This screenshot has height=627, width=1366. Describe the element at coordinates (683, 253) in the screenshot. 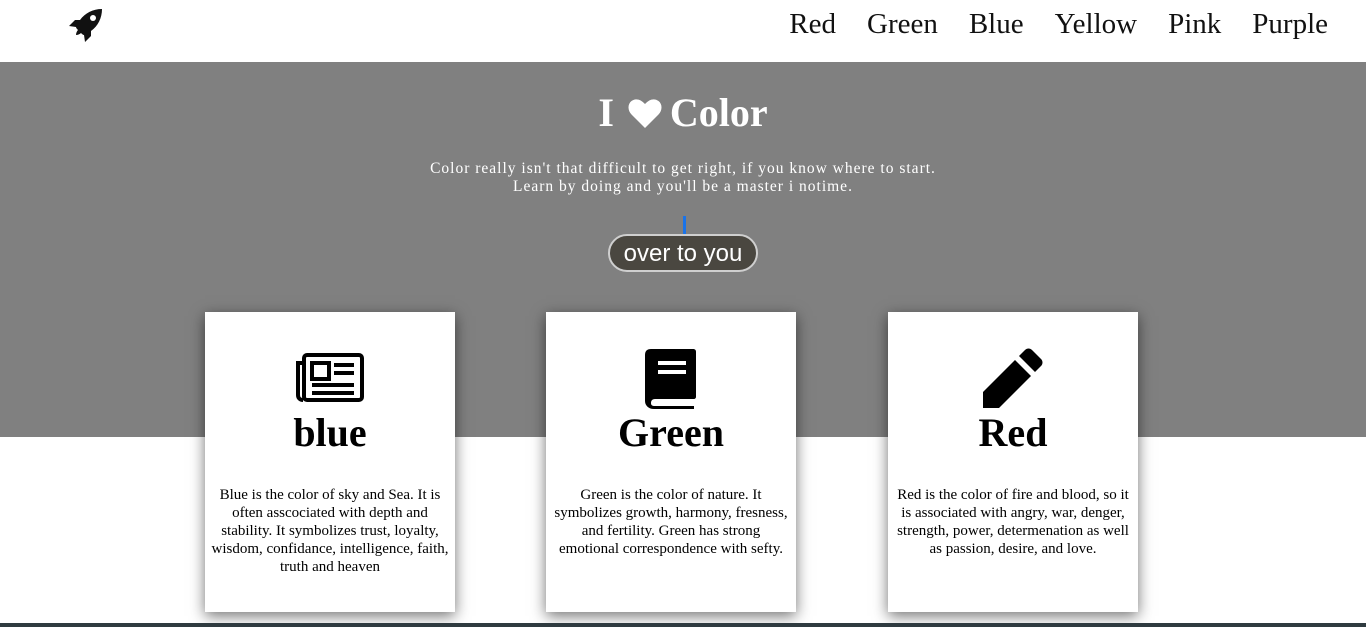

I see `over-to-you-button: over to you` at that location.